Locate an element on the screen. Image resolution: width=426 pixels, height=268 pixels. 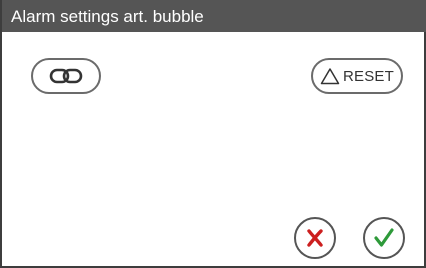
reset-label: RESET is located at coordinates (368, 76).